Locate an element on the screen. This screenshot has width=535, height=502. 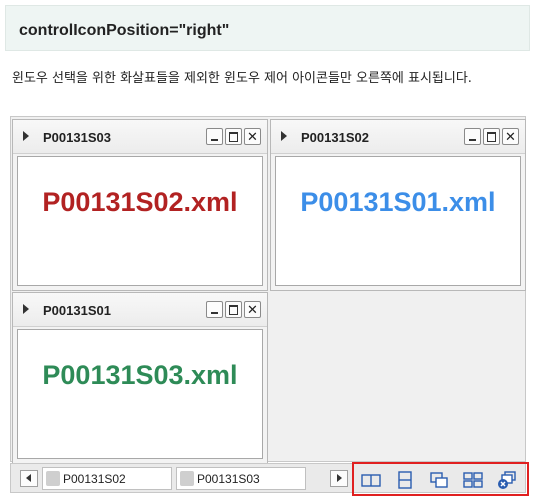
scroll-left-button is located at coordinates (29, 478).